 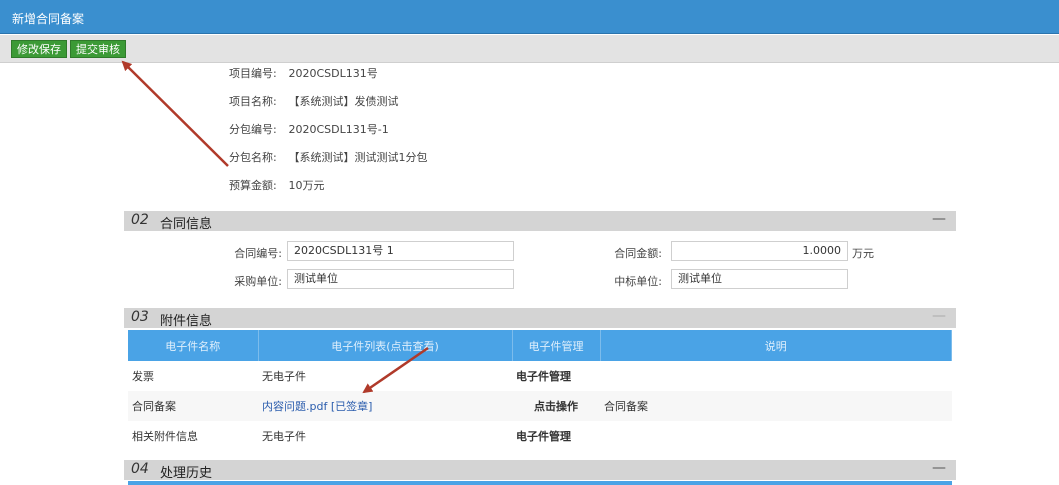 I want to click on contract-section-header: 02 合同信息 —, so click(x=540, y=221).